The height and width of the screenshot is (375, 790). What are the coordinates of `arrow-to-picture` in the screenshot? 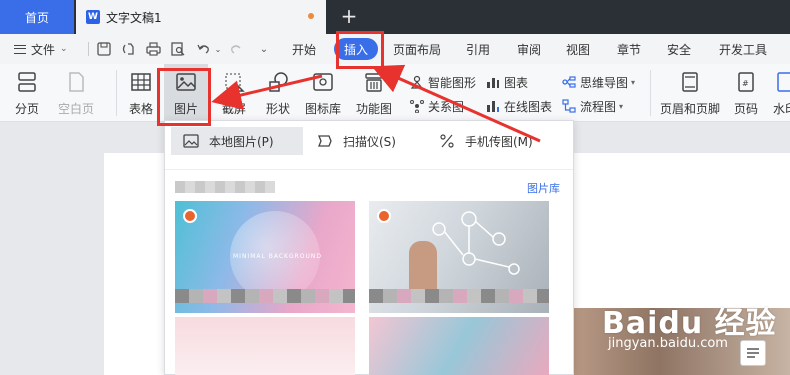 It's located at (267, 92).